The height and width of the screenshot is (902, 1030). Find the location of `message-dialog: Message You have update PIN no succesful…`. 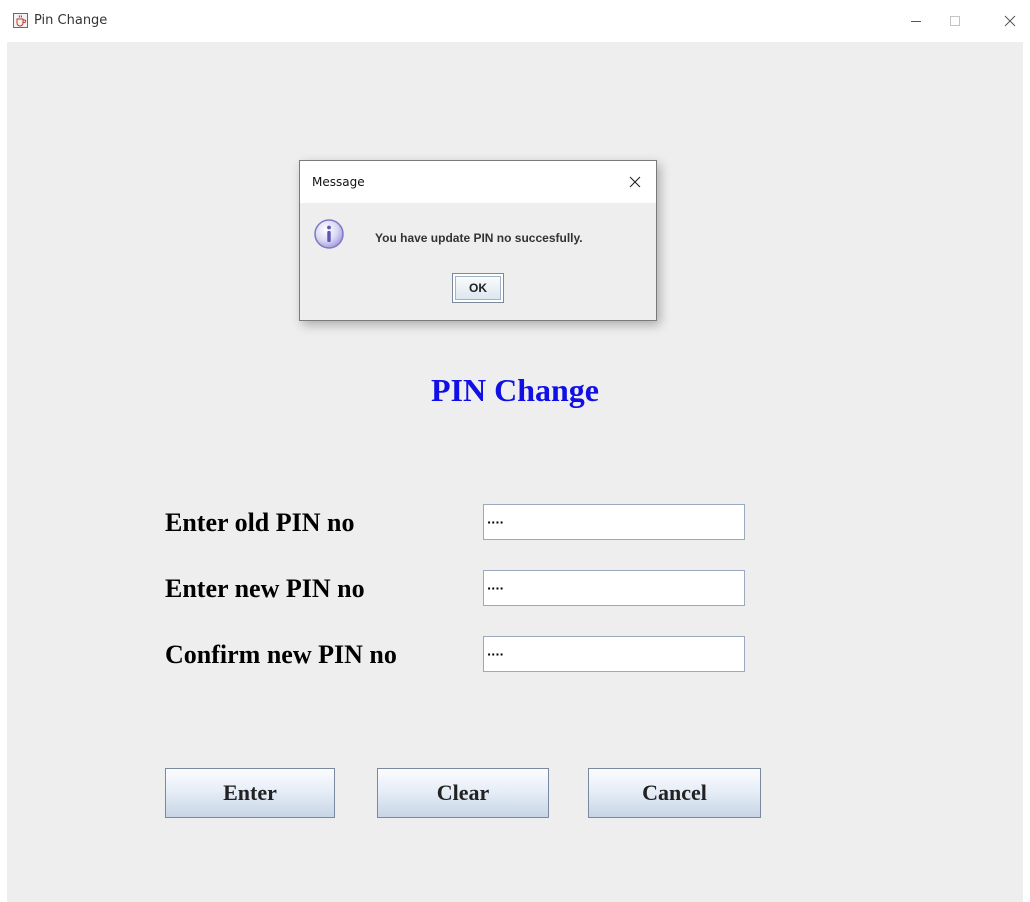

message-dialog: Message You have update PIN no succesful… is located at coordinates (478, 240).